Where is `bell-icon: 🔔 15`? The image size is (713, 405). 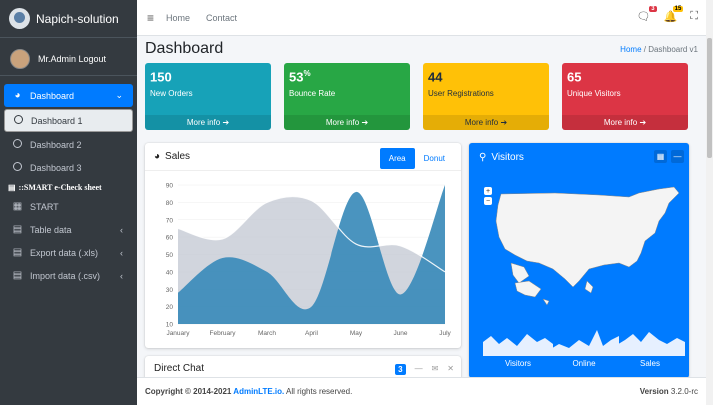 bell-icon: 🔔 15 is located at coordinates (674, 14).